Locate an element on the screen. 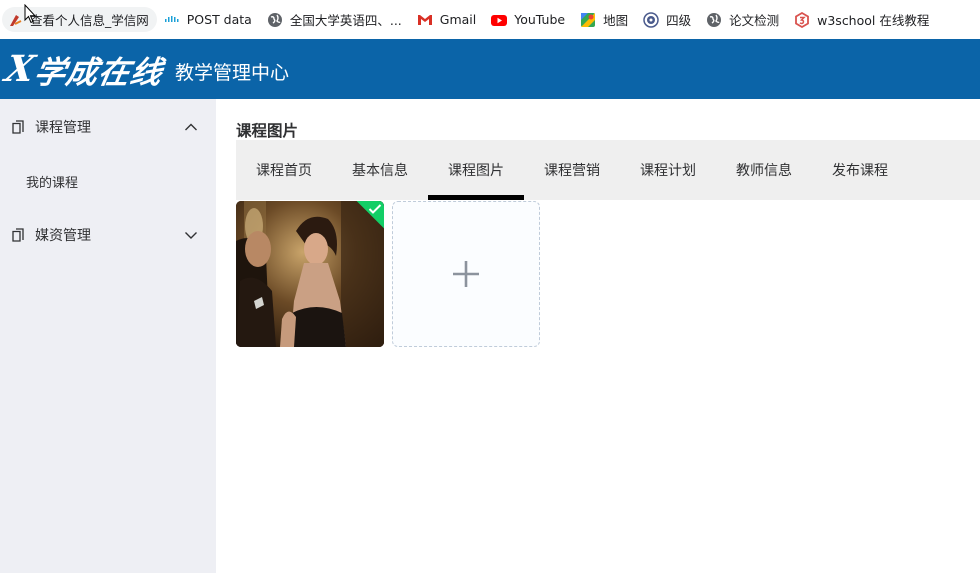  bookmark-youtube: YouTube is located at coordinates (529, 19).